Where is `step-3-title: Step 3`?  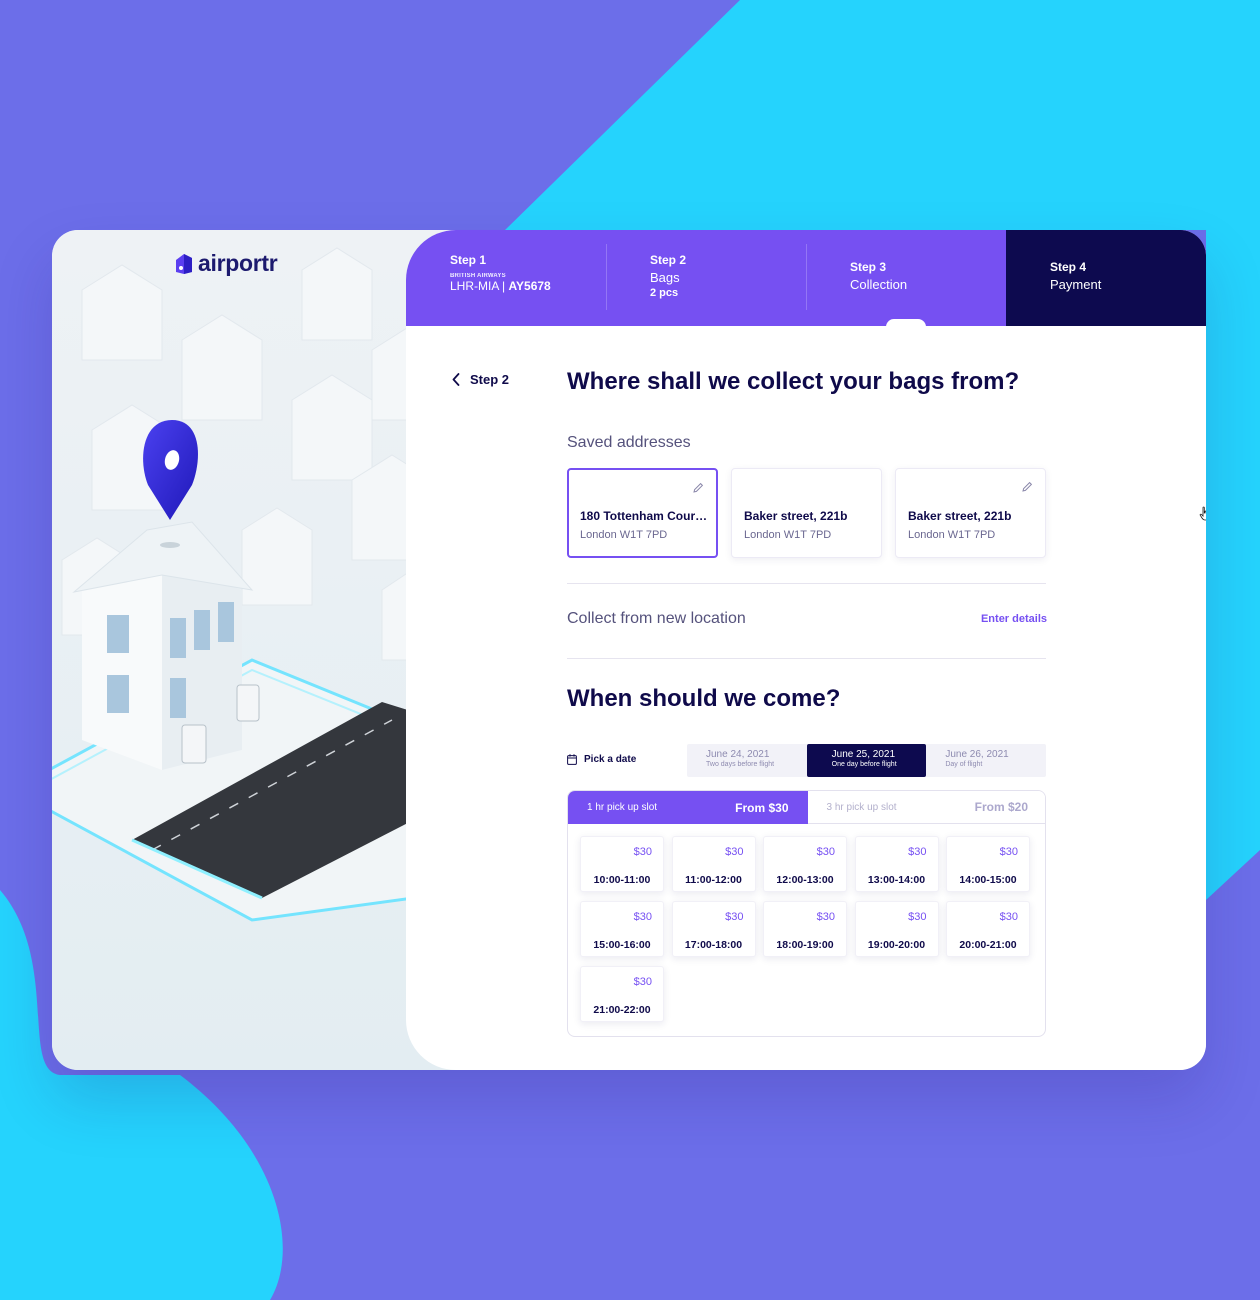
step-3-title: Step 3 is located at coordinates (868, 267).